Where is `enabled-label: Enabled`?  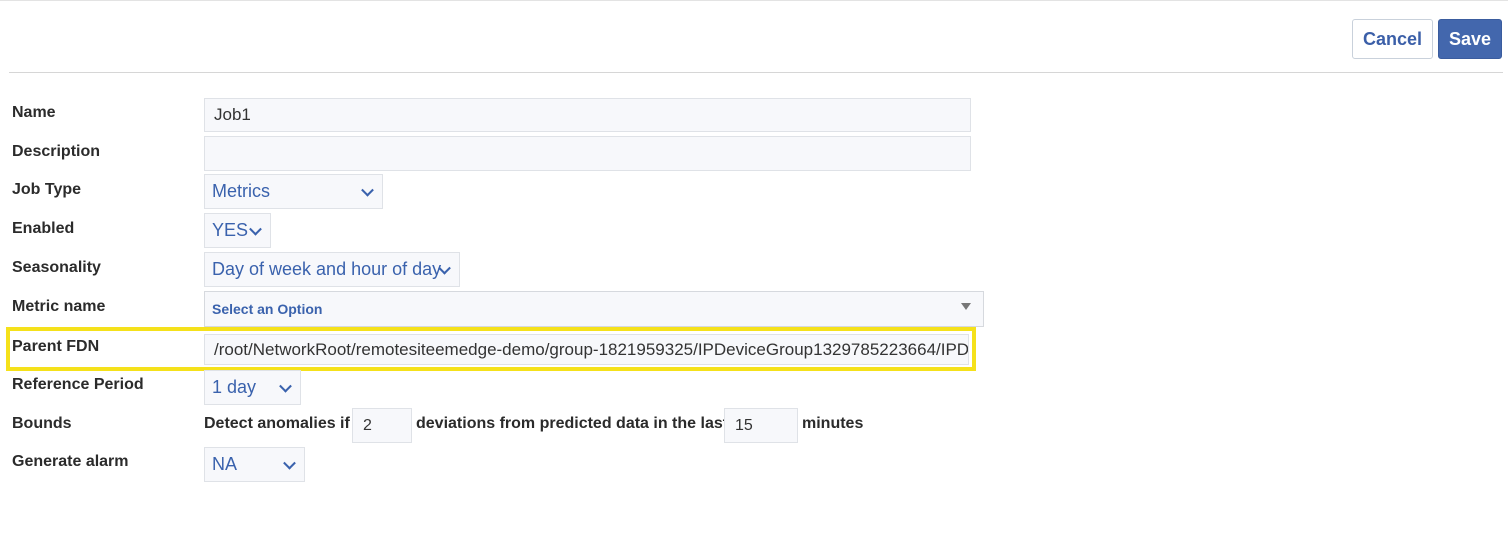
enabled-label: Enabled is located at coordinates (43, 228).